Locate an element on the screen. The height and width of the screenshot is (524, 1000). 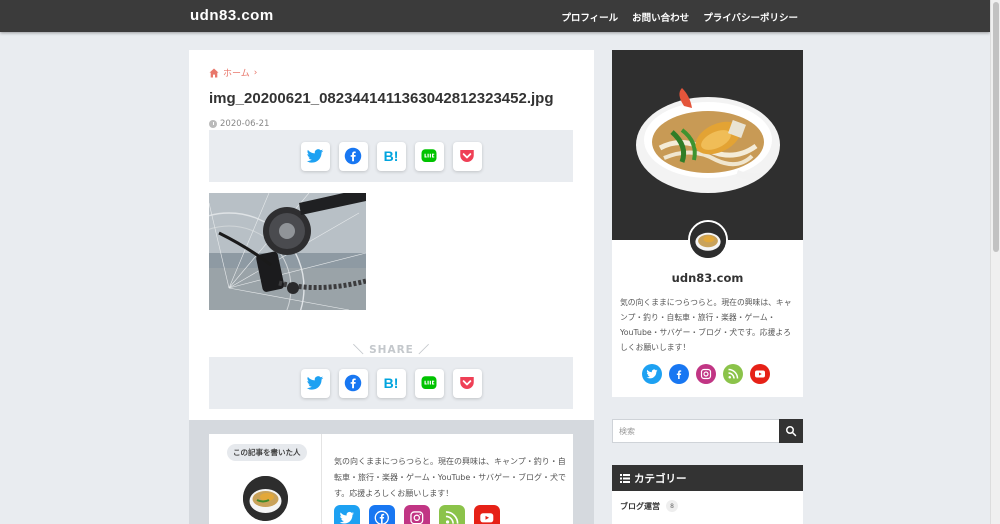
category-name: ブログ運営 is located at coordinates (640, 506).